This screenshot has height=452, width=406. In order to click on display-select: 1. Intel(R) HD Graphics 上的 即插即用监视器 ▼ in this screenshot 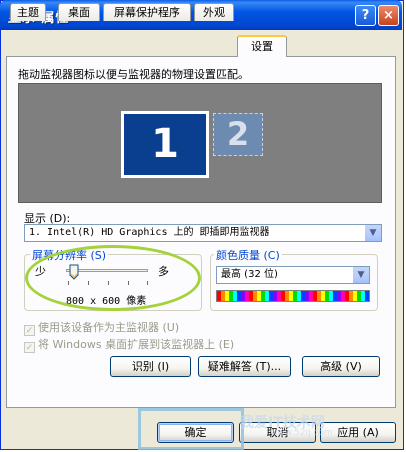, I will do `click(203, 233)`.